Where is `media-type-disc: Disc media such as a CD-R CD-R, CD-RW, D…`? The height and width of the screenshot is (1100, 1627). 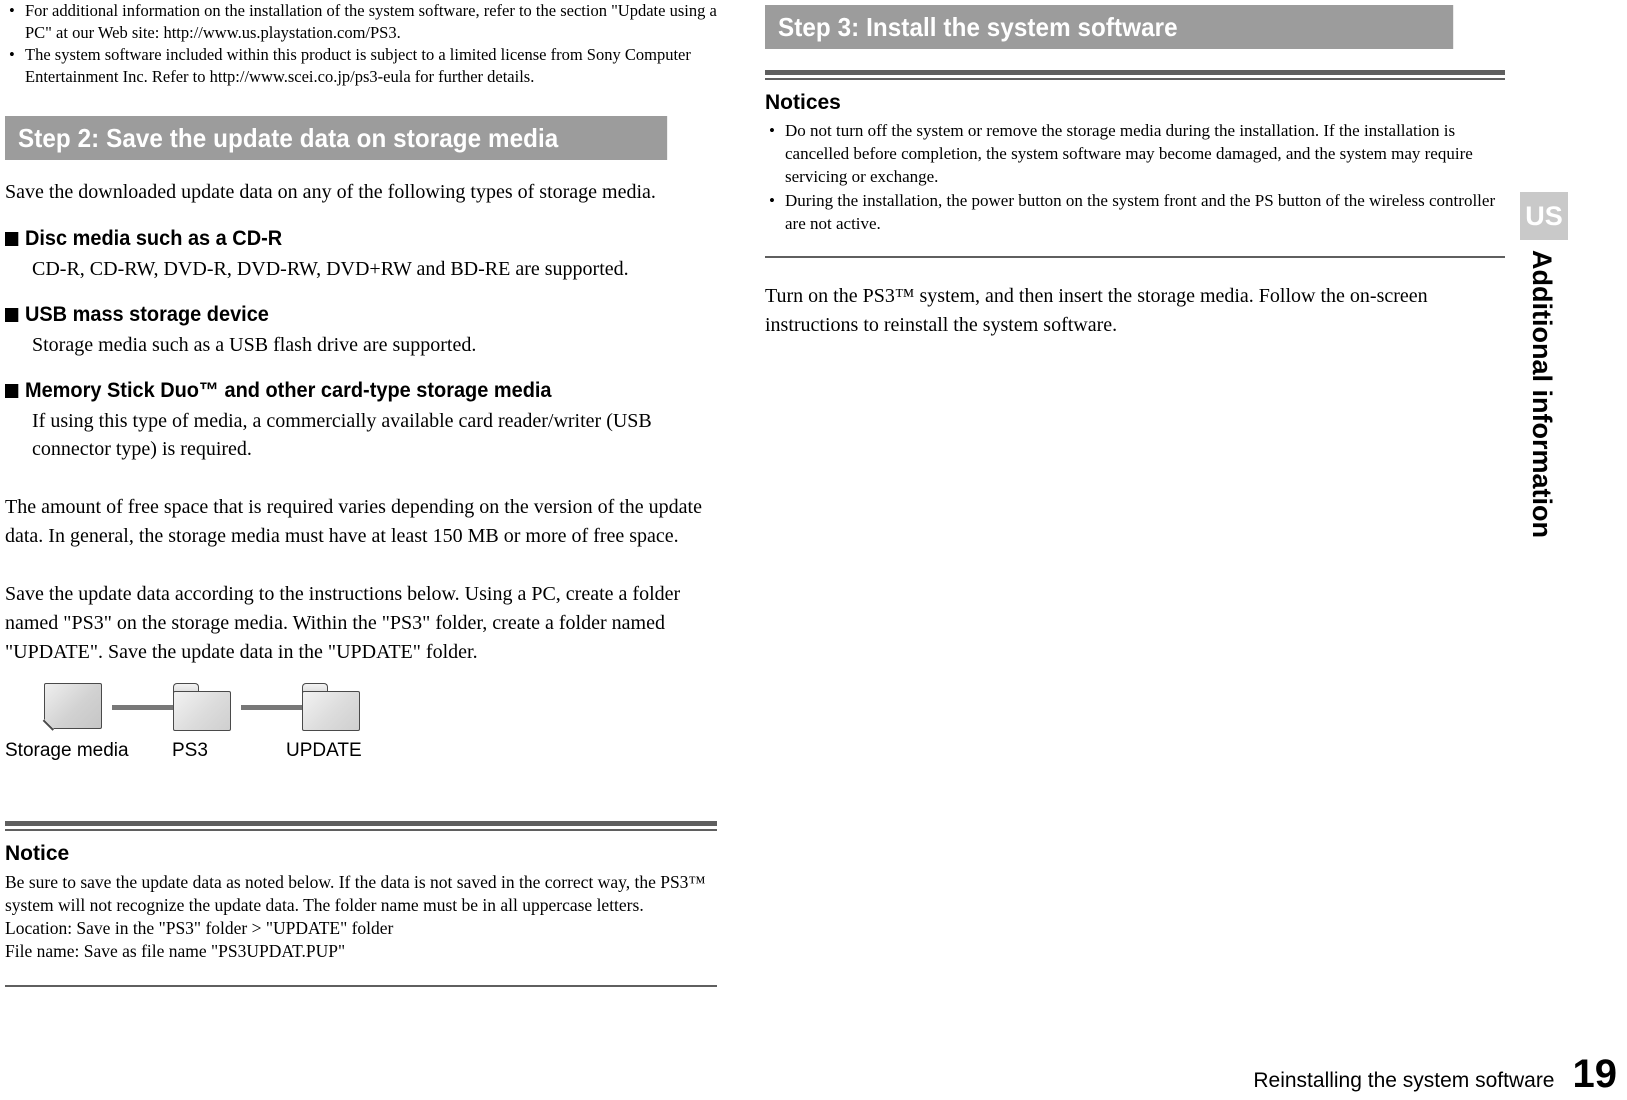 media-type-disc: Disc media such as a CD-R CD-R, CD-RW, D… is located at coordinates (361, 254).